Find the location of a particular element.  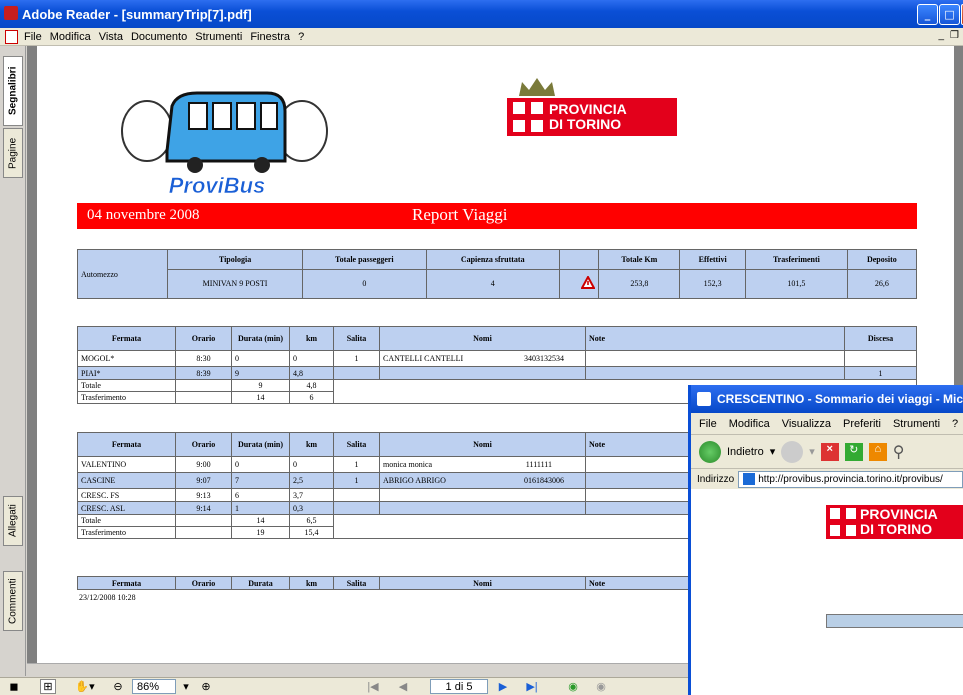

menu-modifica: Modifica is located at coordinates (70, 37).